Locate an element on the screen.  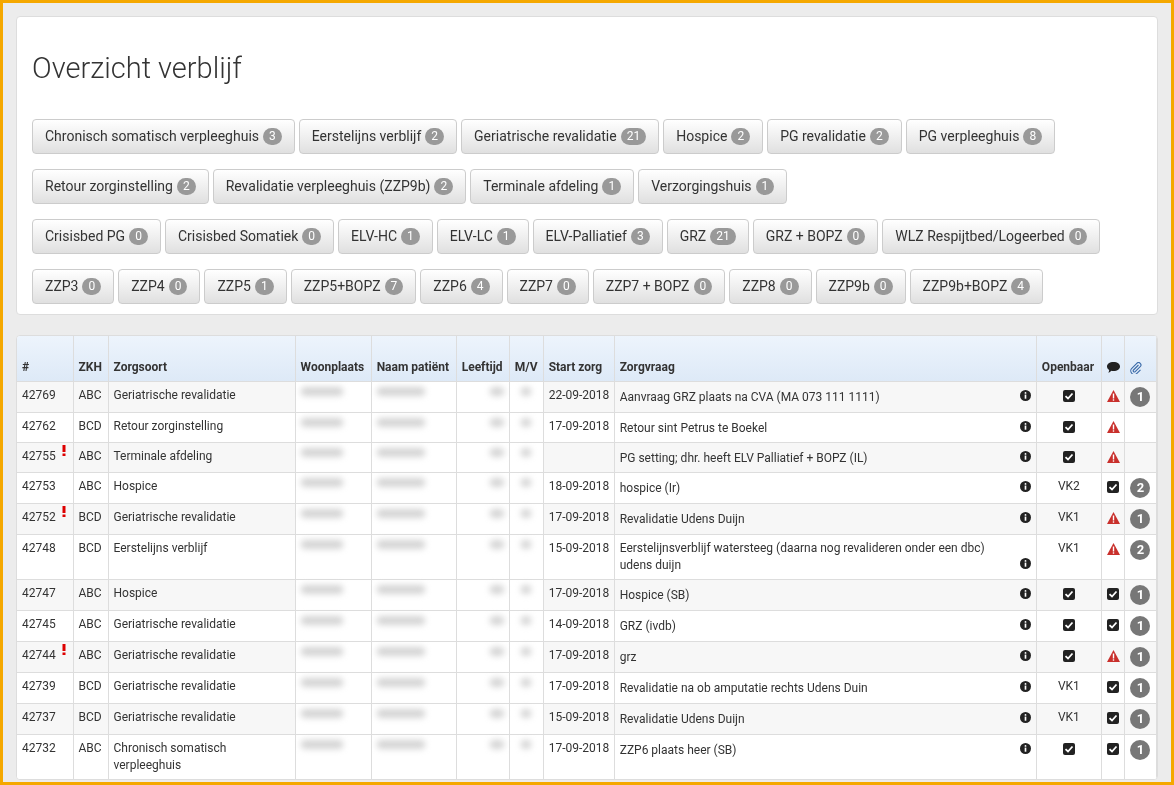
paperclip-icon is located at coordinates (1135, 367).